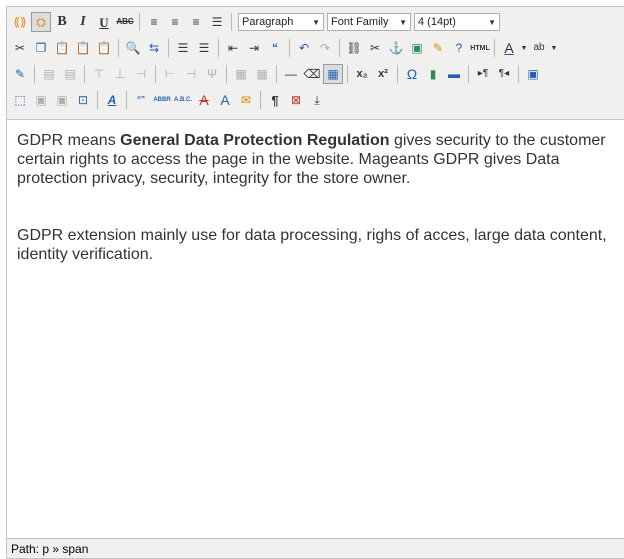 The width and height of the screenshot is (624, 559). What do you see at coordinates (533, 74) in the screenshot?
I see `fullscreen-icon: ▣` at bounding box center [533, 74].